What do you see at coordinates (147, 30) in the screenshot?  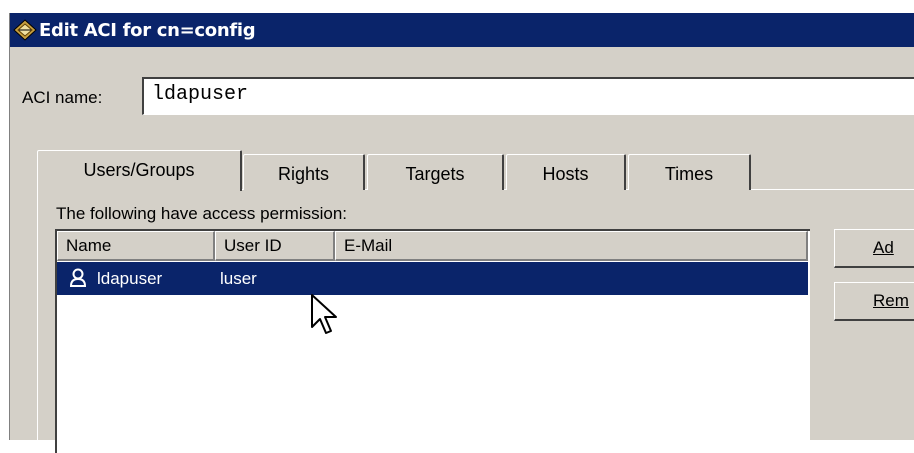 I see `window-title: Edit ACI for cn=config` at bounding box center [147, 30].